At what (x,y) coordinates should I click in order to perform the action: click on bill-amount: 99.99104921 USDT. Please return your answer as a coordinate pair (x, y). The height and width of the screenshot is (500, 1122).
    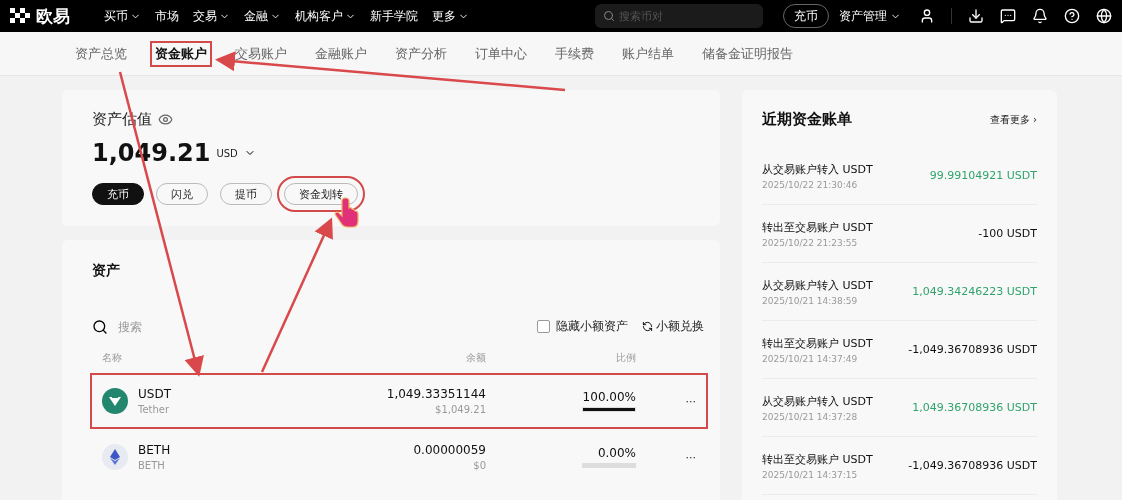
    Looking at the image, I should click on (983, 175).